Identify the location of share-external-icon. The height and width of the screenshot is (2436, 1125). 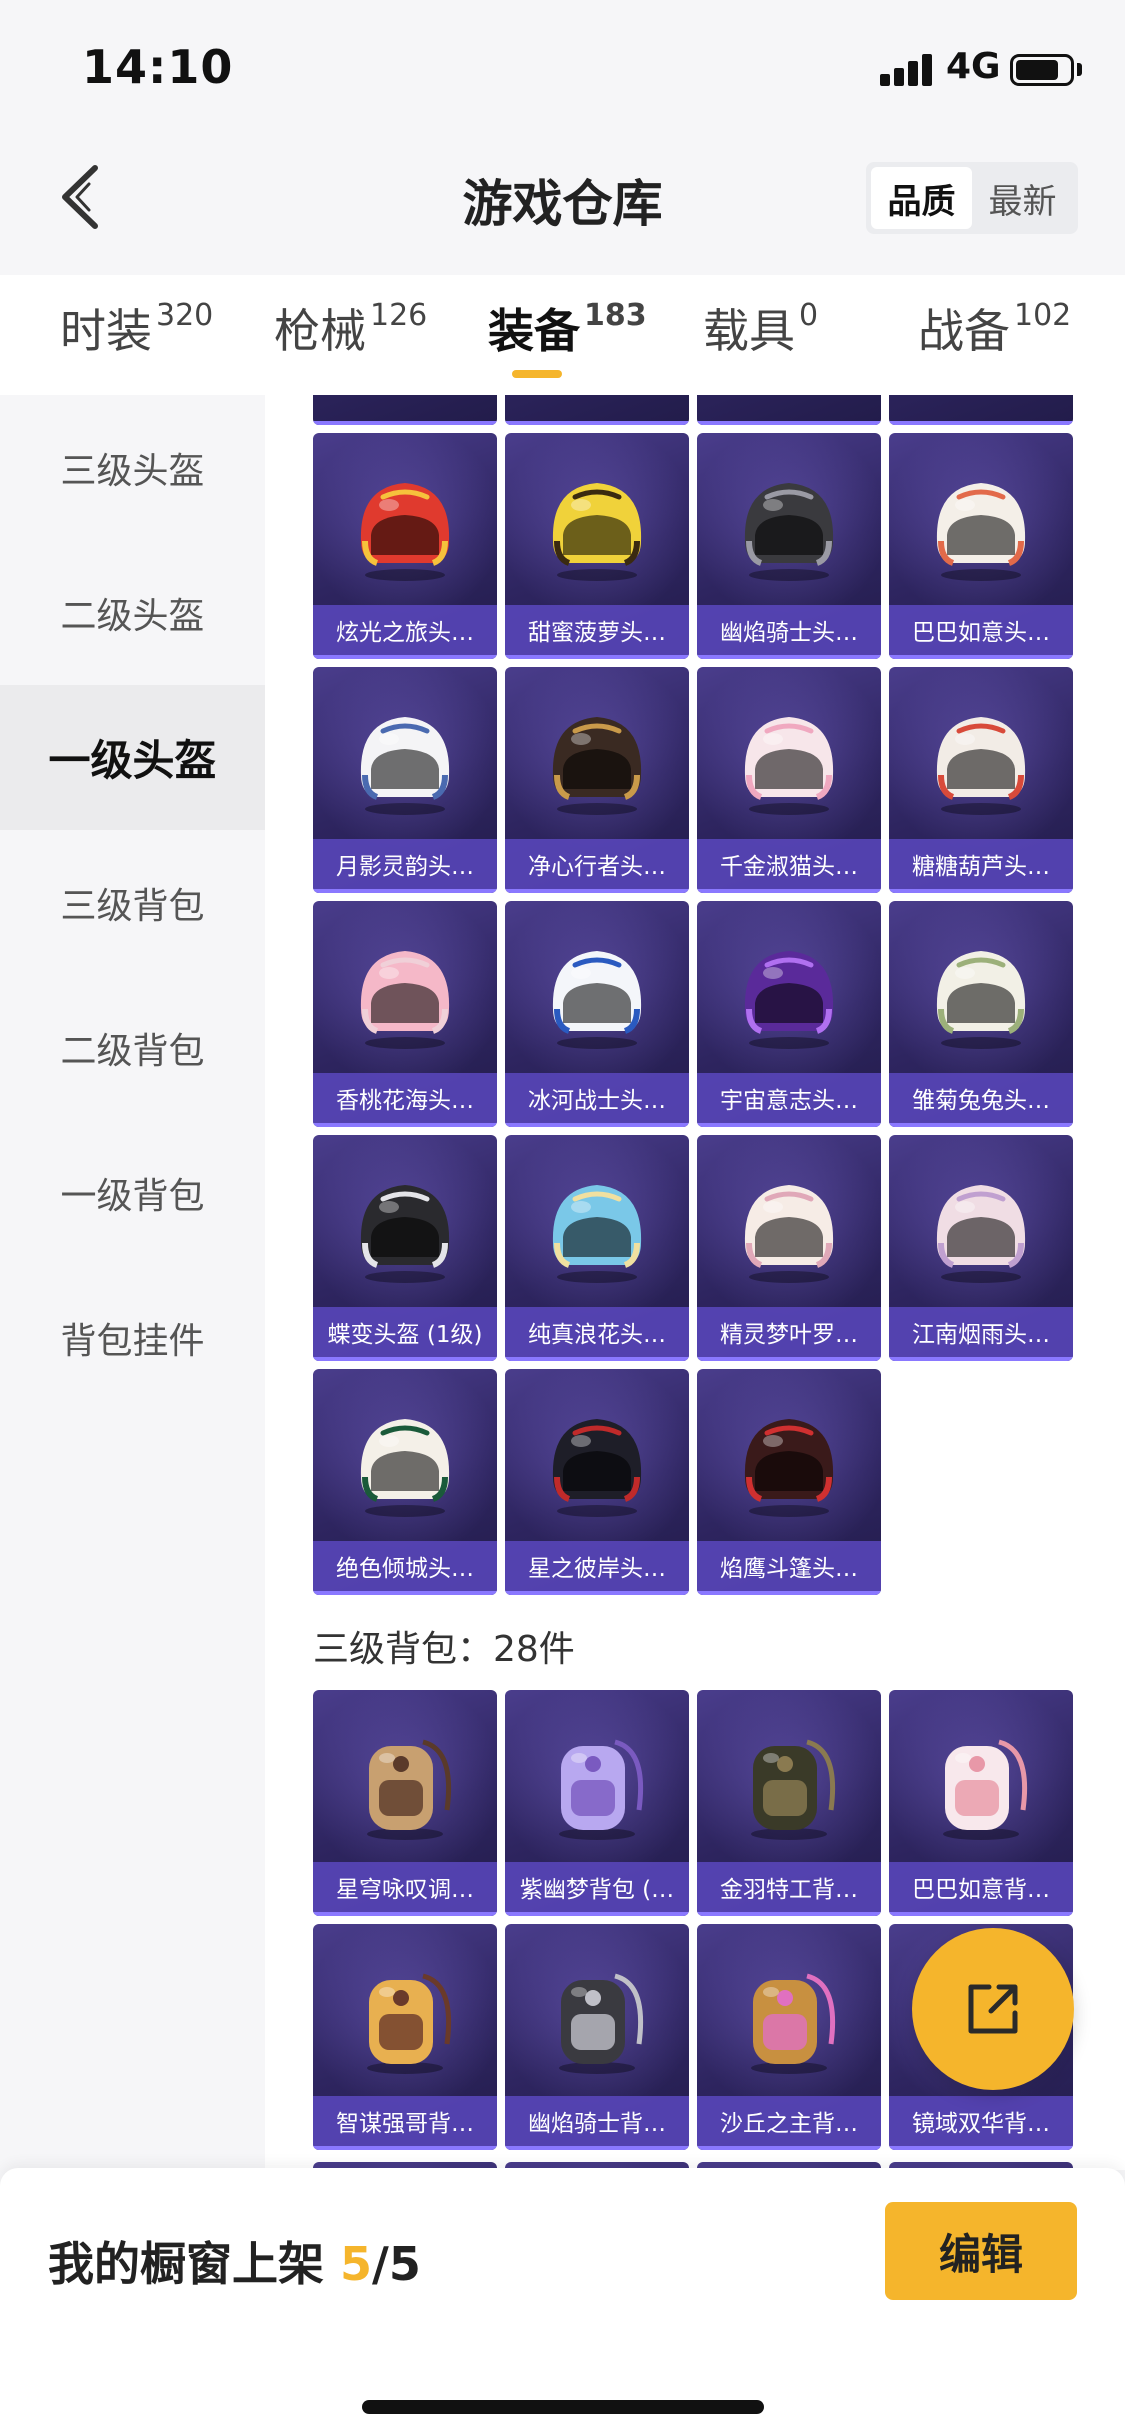
(993, 2009).